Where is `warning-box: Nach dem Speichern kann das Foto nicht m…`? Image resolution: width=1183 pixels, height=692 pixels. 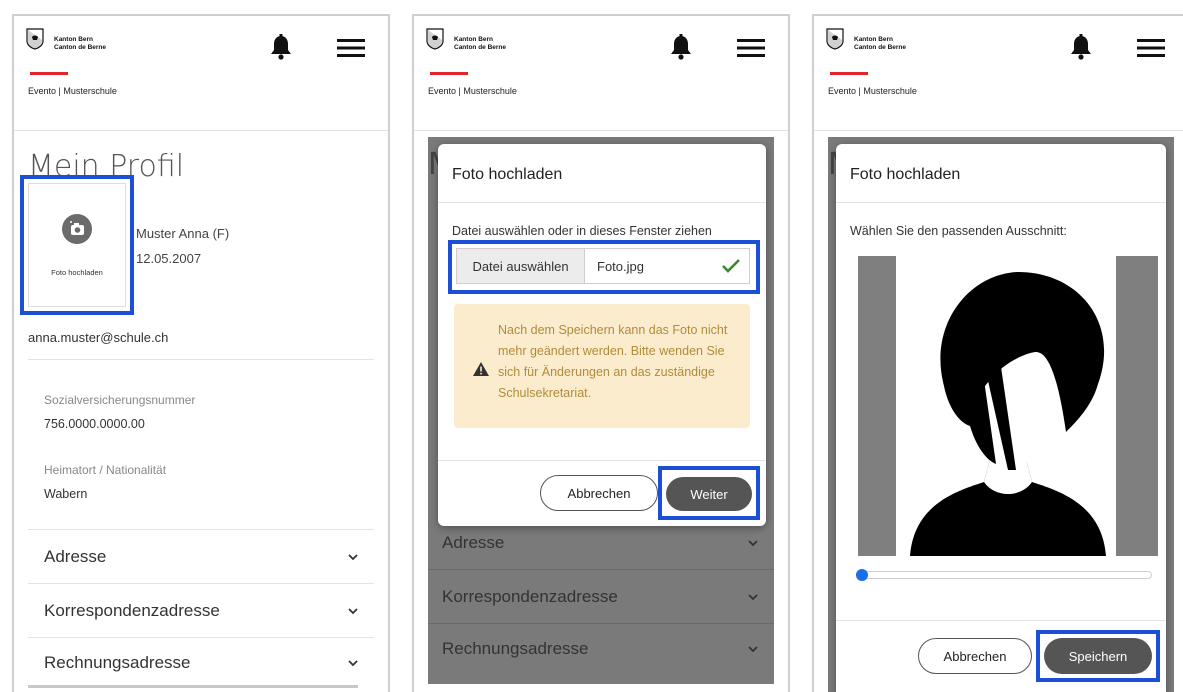 warning-box: Nach dem Speichern kann das Foto nicht m… is located at coordinates (602, 366).